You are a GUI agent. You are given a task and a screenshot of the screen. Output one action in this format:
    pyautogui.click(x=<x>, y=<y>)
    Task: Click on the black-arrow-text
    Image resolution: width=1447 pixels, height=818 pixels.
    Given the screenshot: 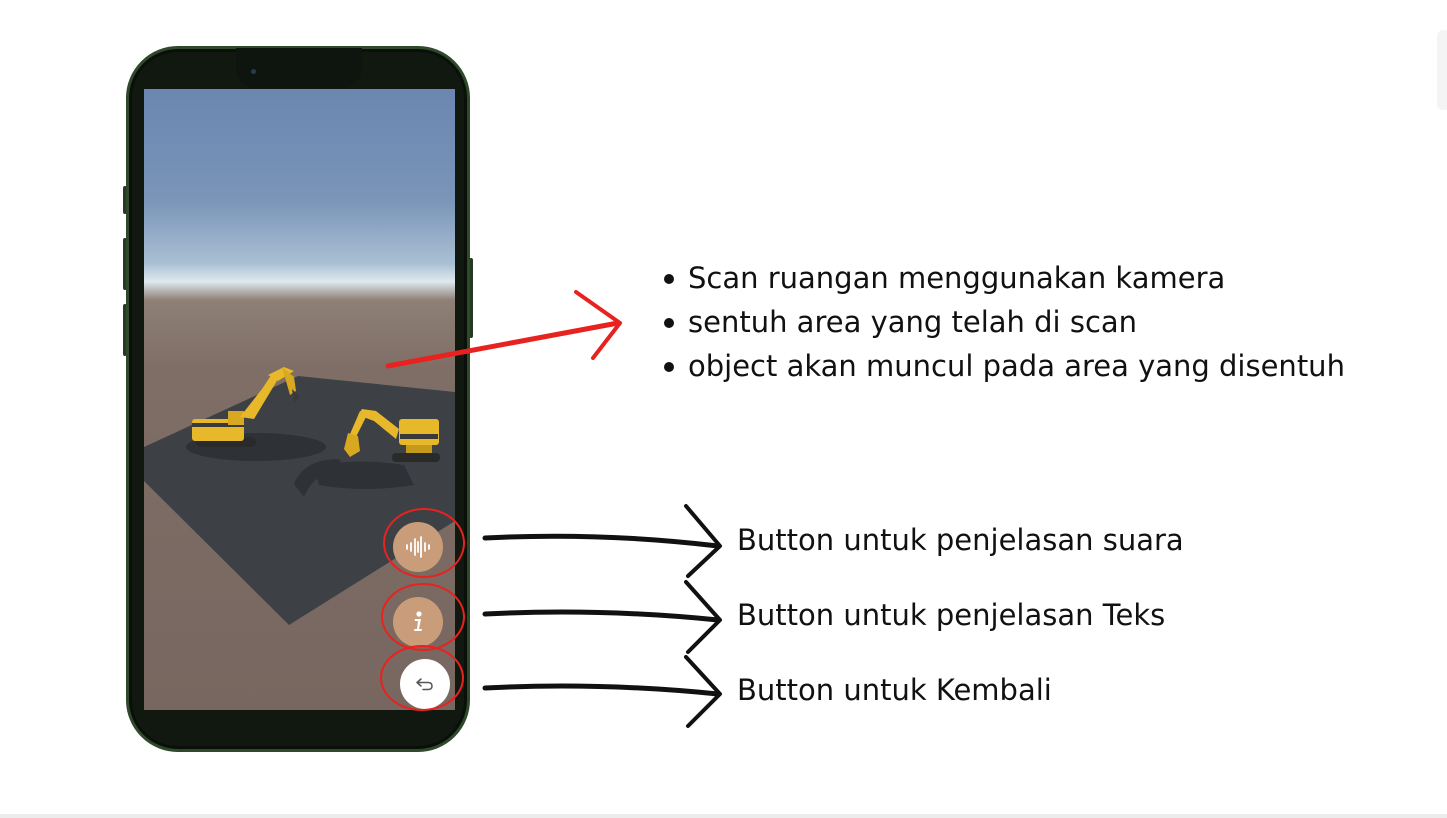 What is the action you would take?
    pyautogui.click(x=602, y=617)
    